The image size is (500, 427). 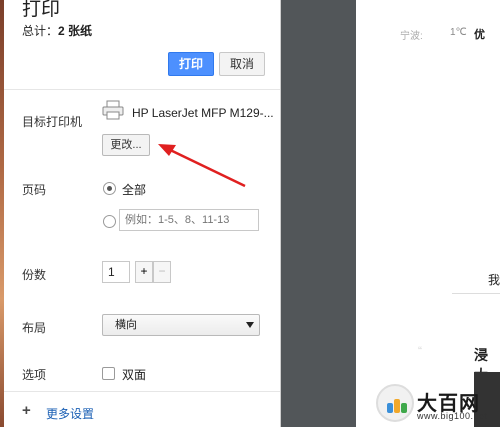 What do you see at coordinates (479, 35) in the screenshot?
I see `preview-air-quality: 优` at bounding box center [479, 35].